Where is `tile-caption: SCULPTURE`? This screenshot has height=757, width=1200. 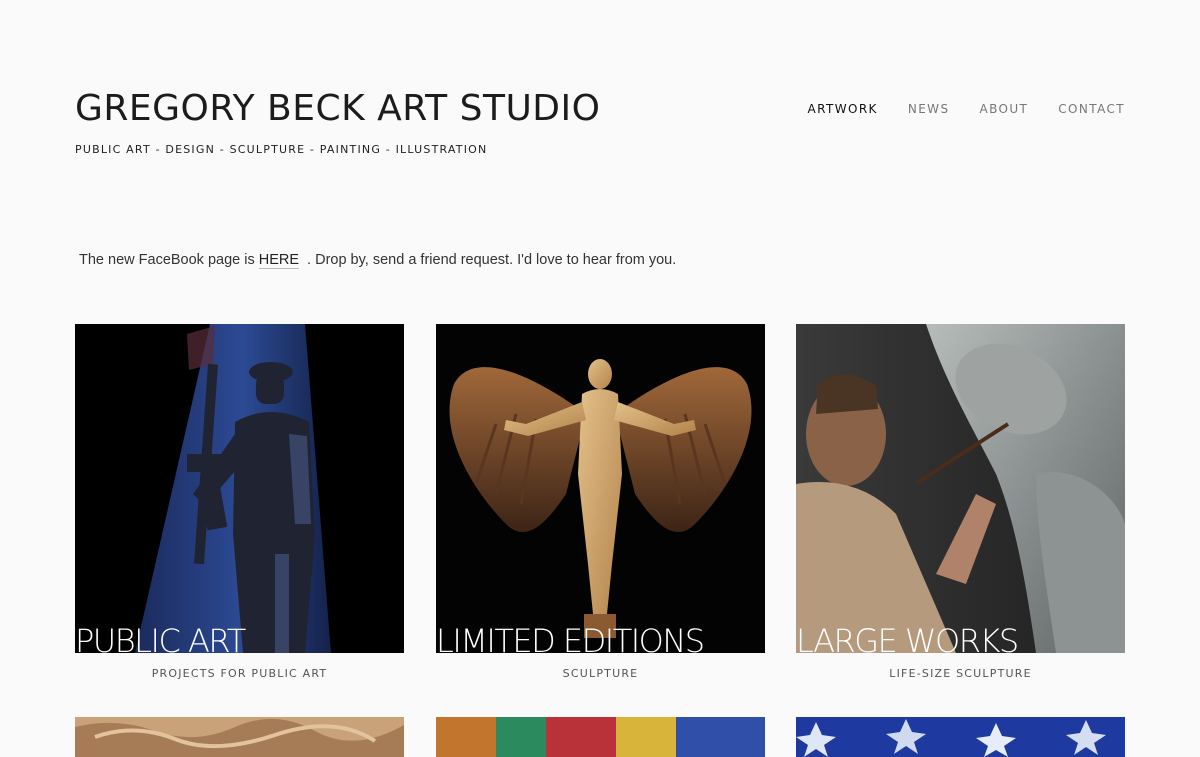 tile-caption: SCULPTURE is located at coordinates (600, 674).